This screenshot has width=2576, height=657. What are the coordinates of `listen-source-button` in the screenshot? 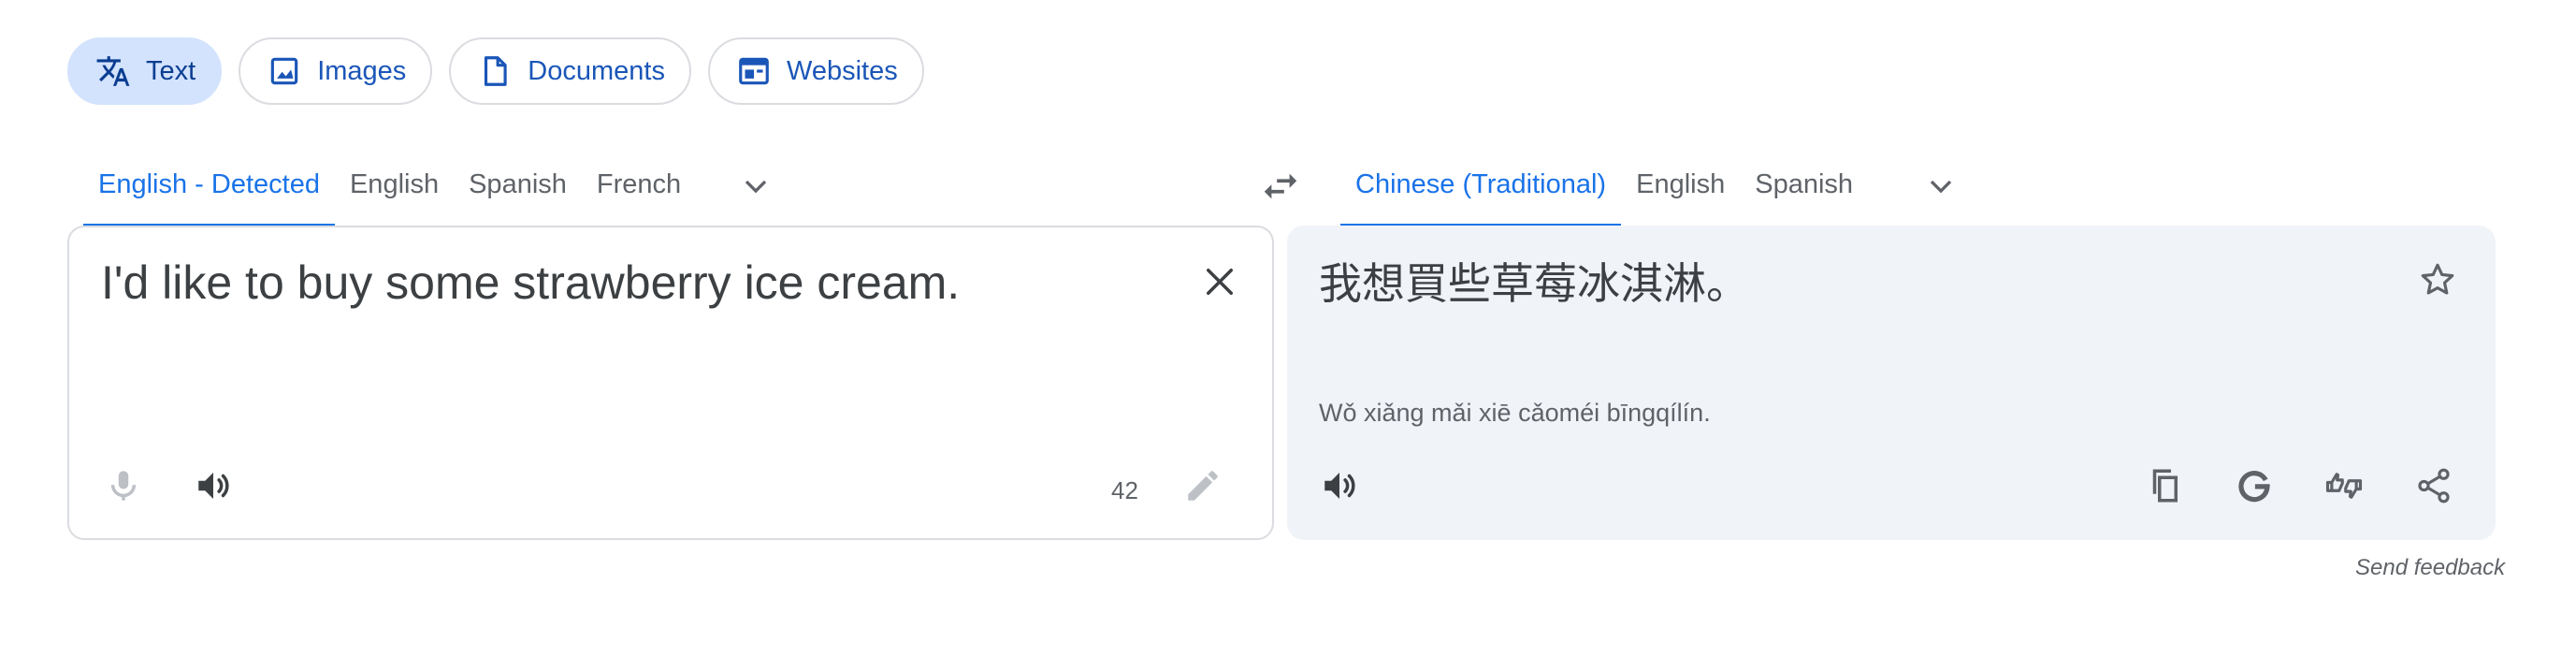 It's located at (213, 486).